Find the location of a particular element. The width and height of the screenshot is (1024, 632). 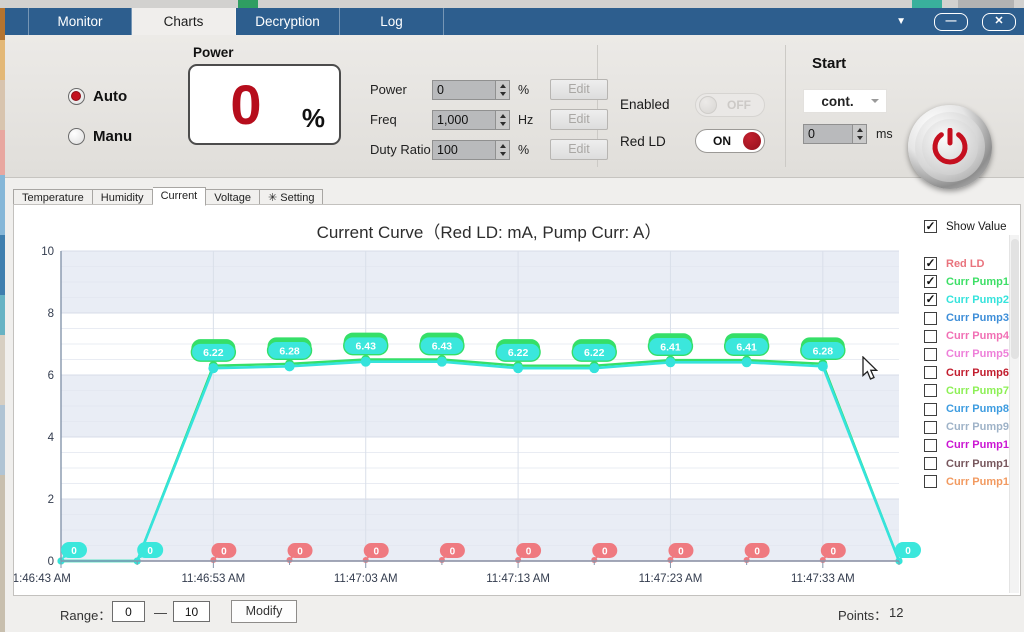

legend-label: Curr Pump3 is located at coordinates (977, 318).